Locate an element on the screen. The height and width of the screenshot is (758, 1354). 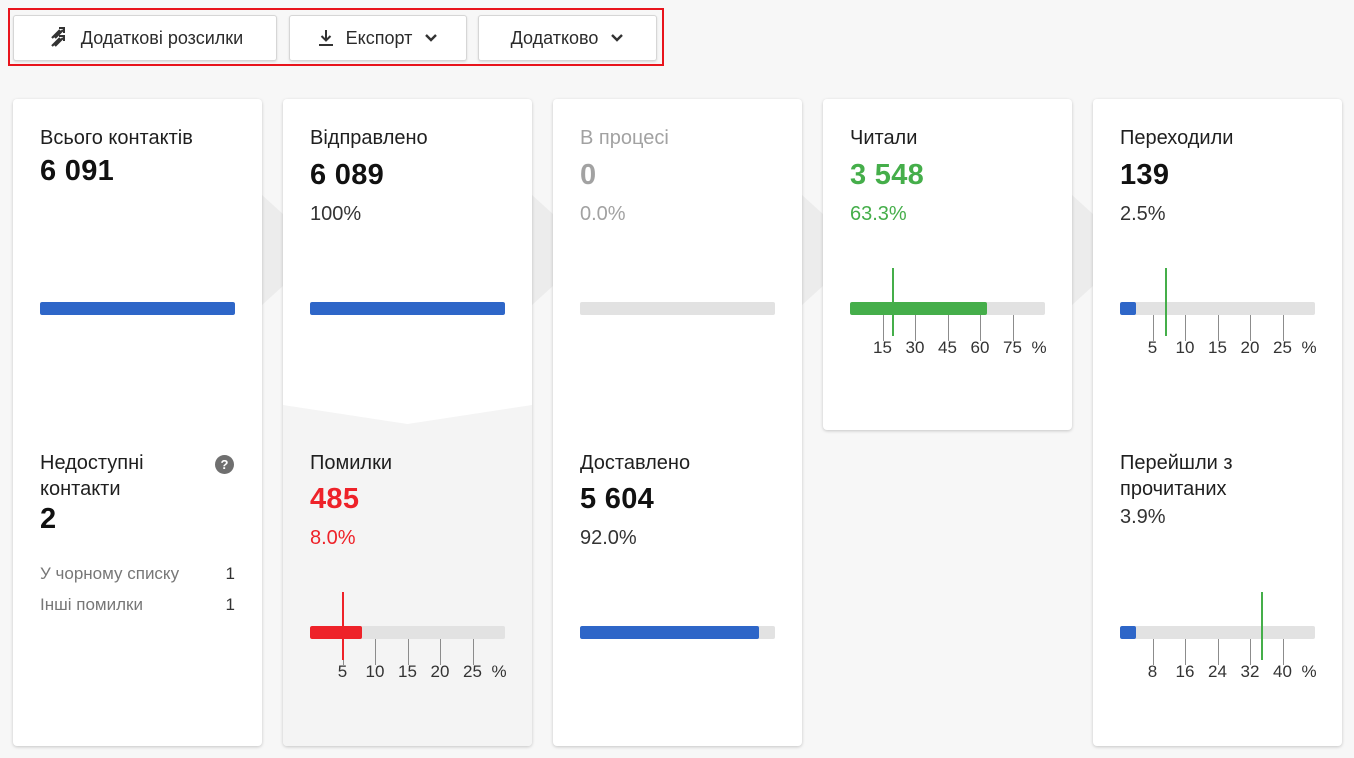
sent-bar is located at coordinates (407, 308).